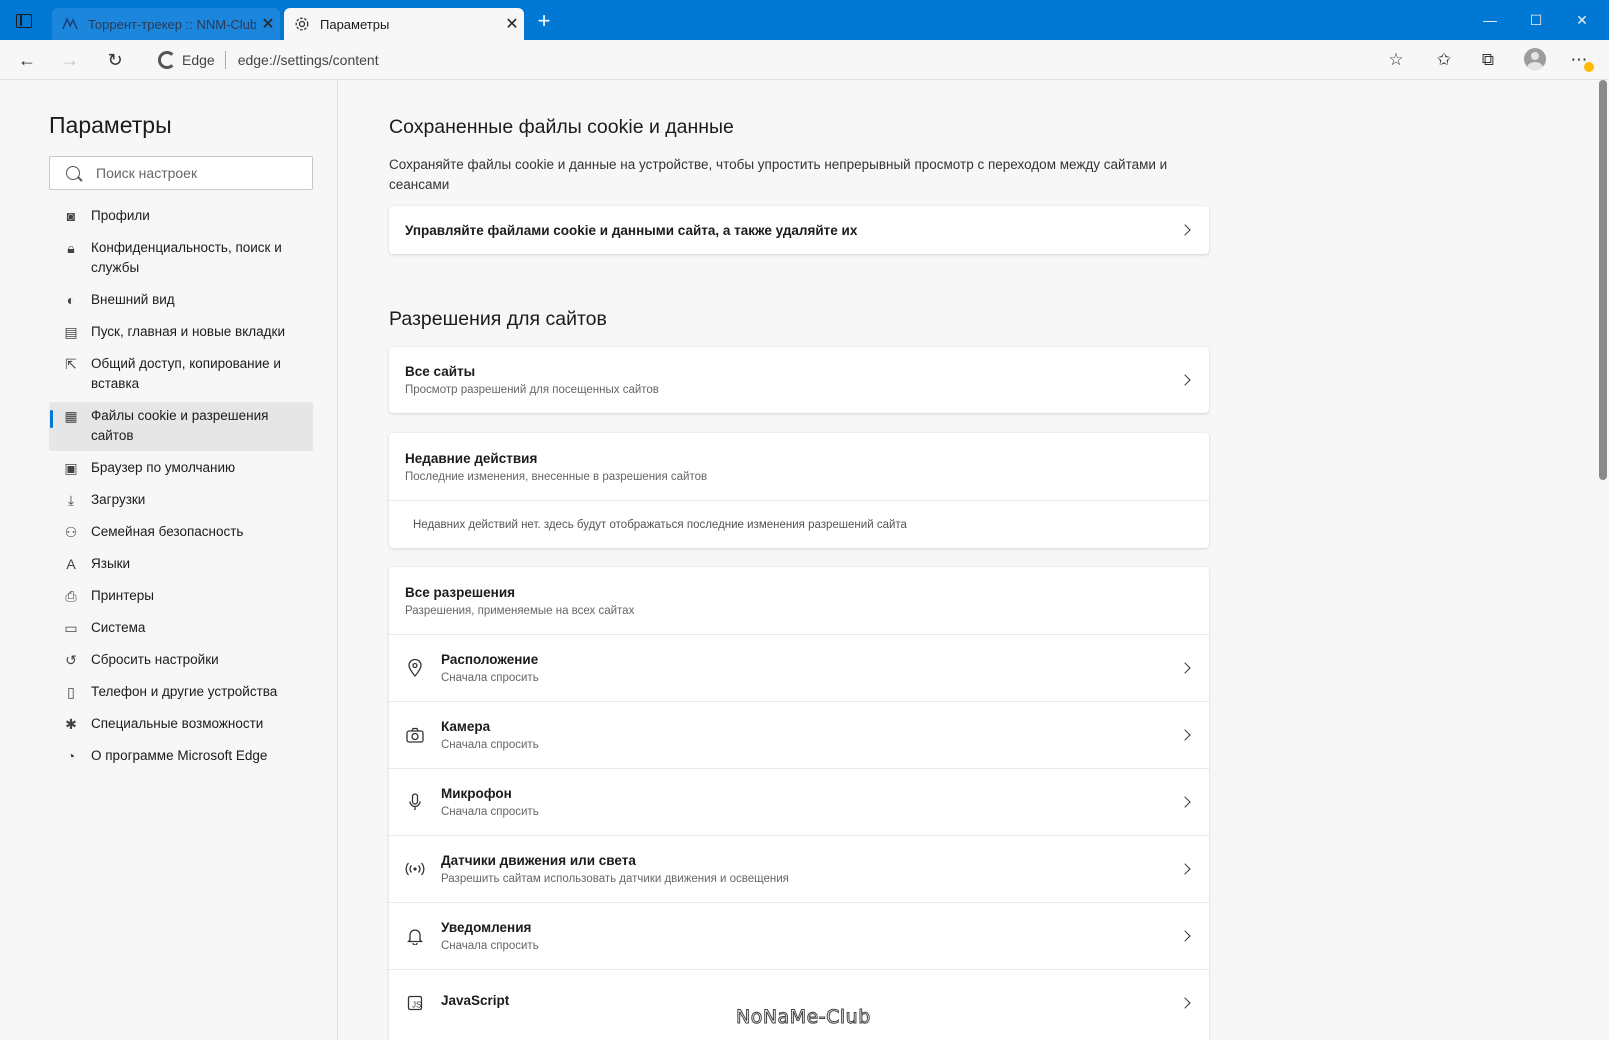  I want to click on back-button: ←, so click(27, 60).